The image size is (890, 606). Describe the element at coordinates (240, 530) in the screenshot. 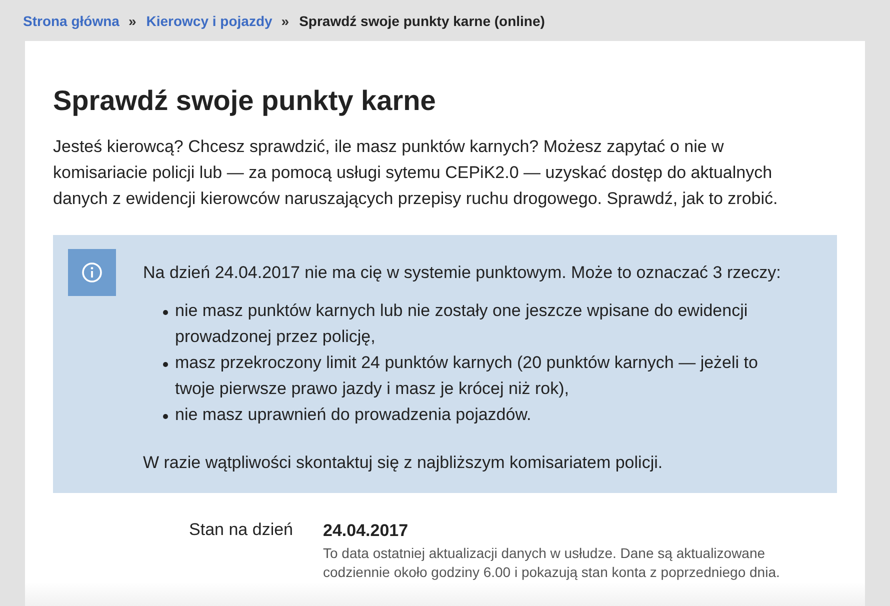

I see `status-label: Stan na dzień` at that location.